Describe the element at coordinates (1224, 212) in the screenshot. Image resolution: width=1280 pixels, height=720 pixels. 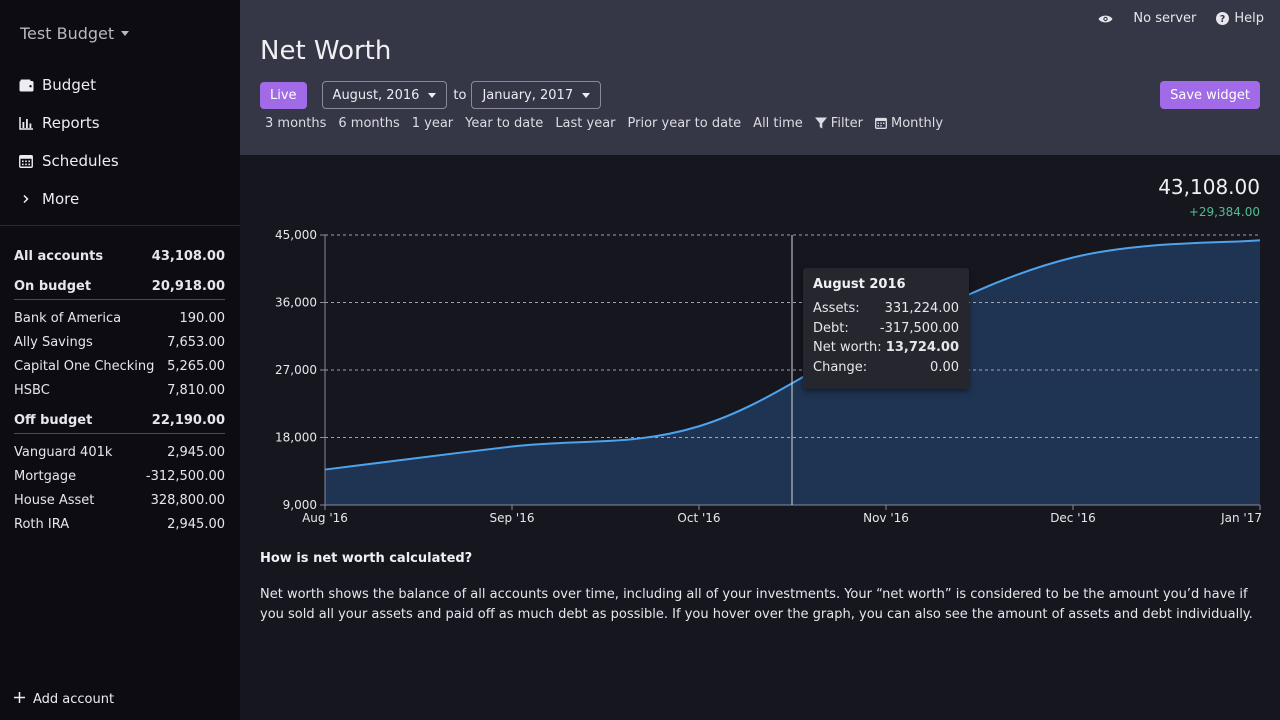
I see `net-worth-change: +29,384.00` at that location.